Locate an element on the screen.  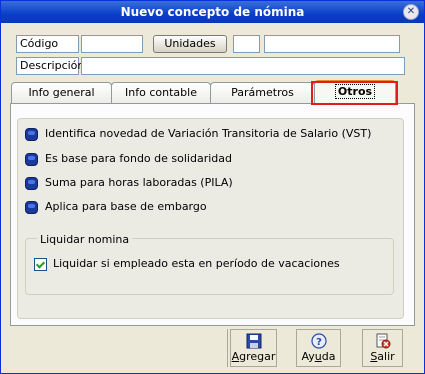
salir-label: Salir is located at coordinates (382, 356).